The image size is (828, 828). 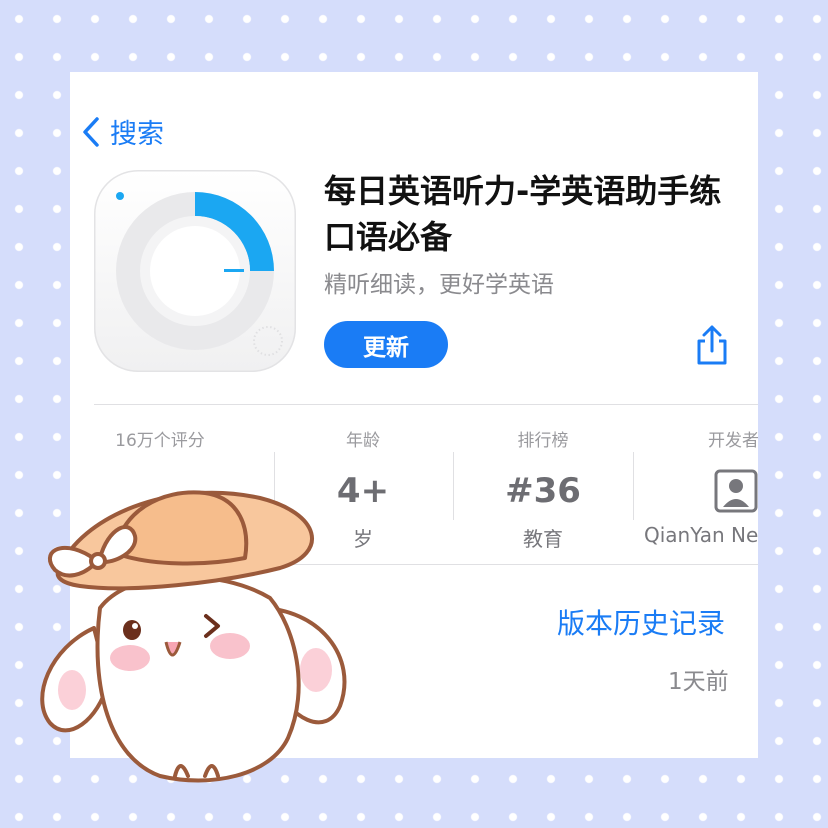 I want to click on chevron-left-icon, so click(x=91, y=131).